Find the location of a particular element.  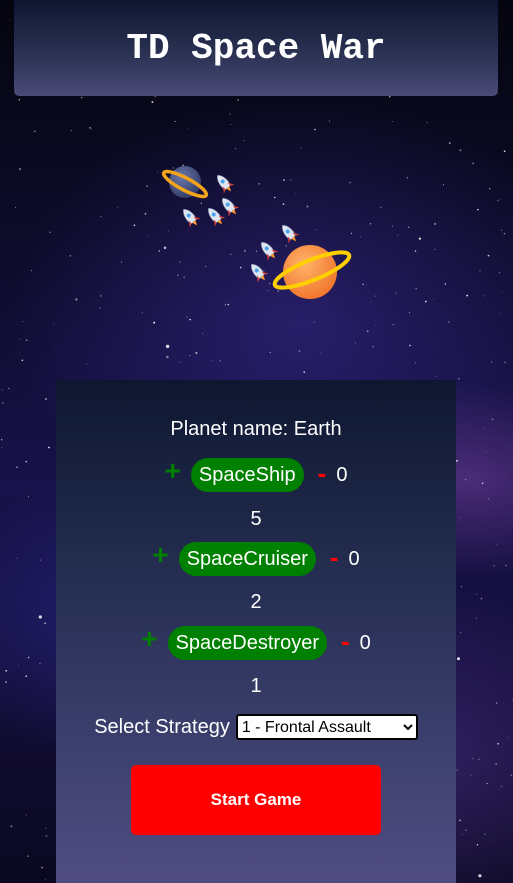

unit-row-spacedestroyer: + SpaceDestroyer - 0 is located at coordinates (256, 642).